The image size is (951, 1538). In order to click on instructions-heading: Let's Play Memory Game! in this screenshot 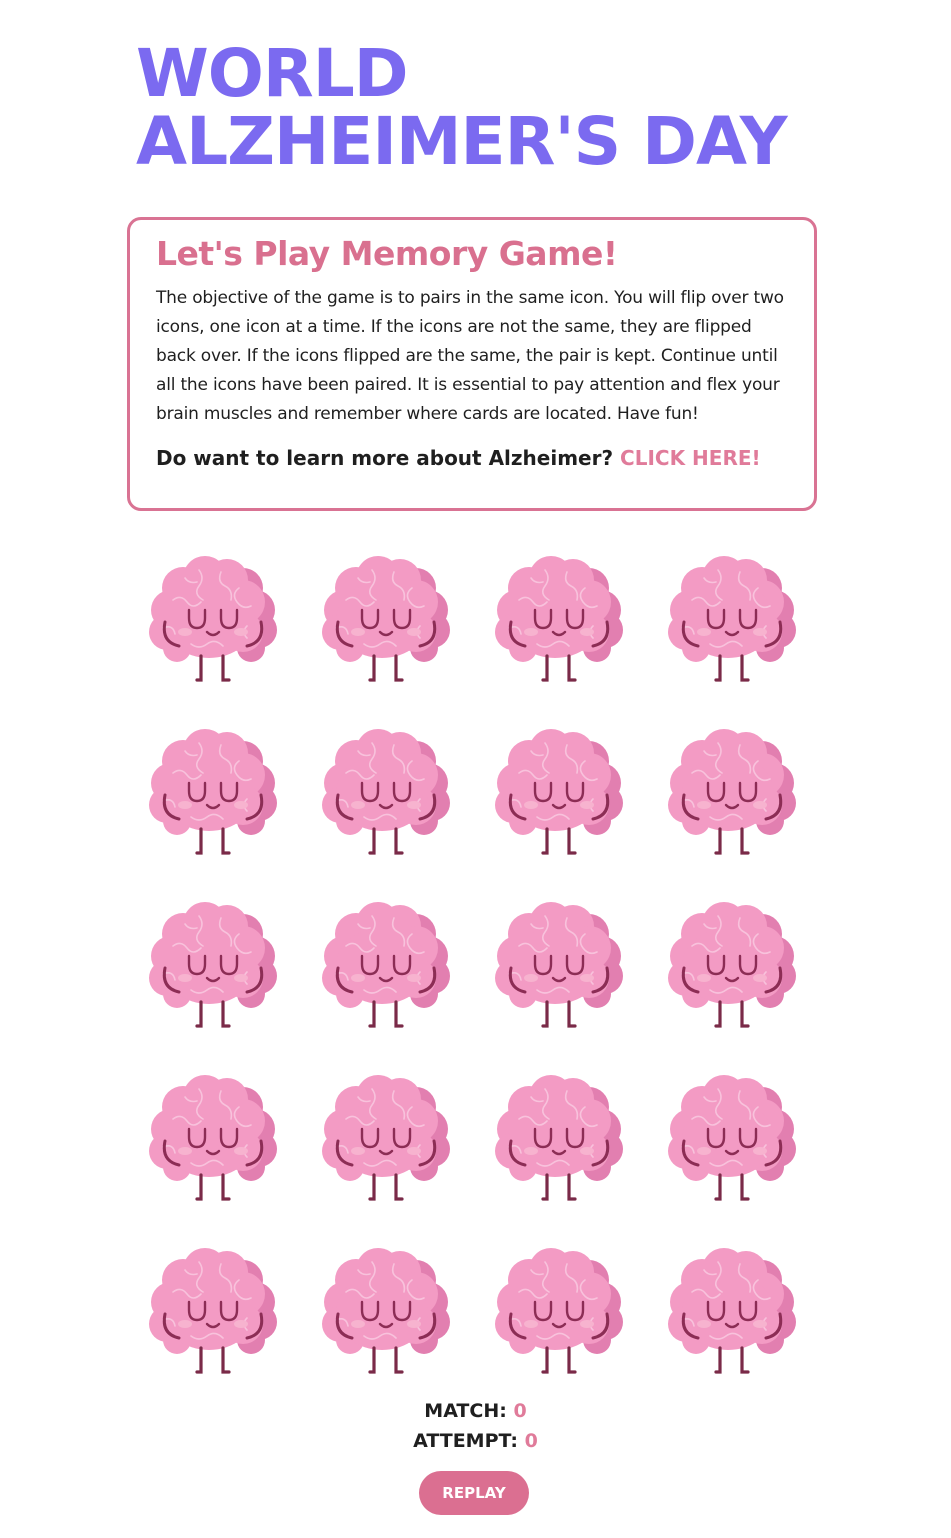, I will do `click(387, 253)`.